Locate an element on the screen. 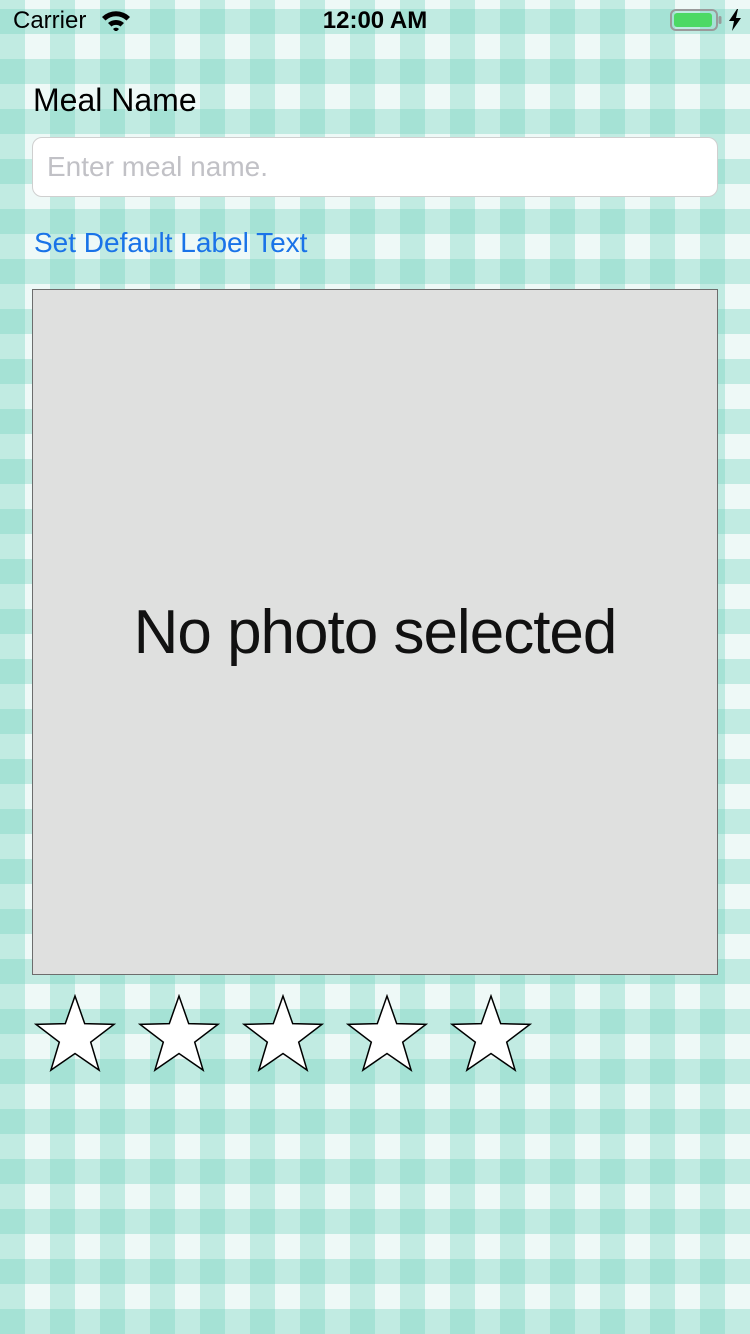 The image size is (750, 1334). rating-control is located at coordinates (283, 1035).